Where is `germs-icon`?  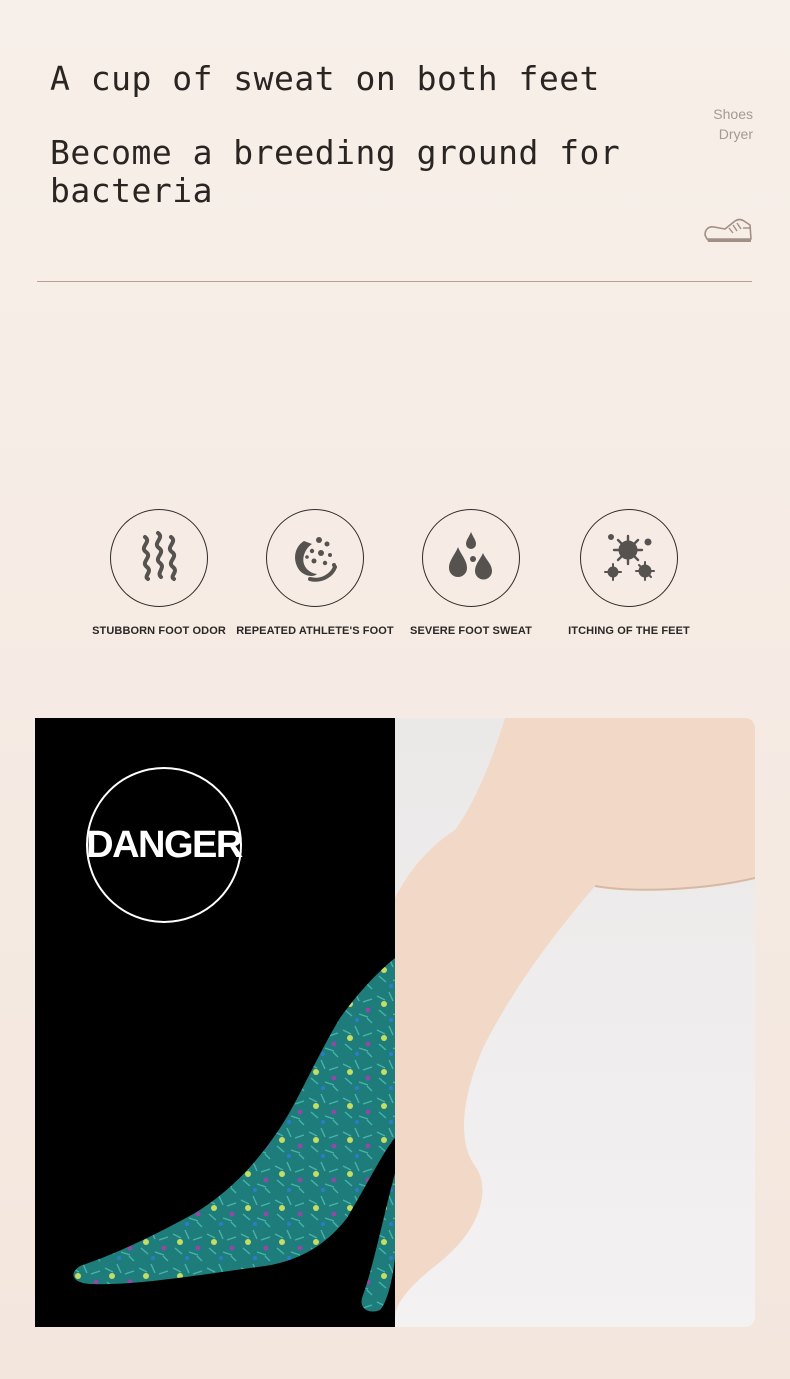 germs-icon is located at coordinates (629, 557).